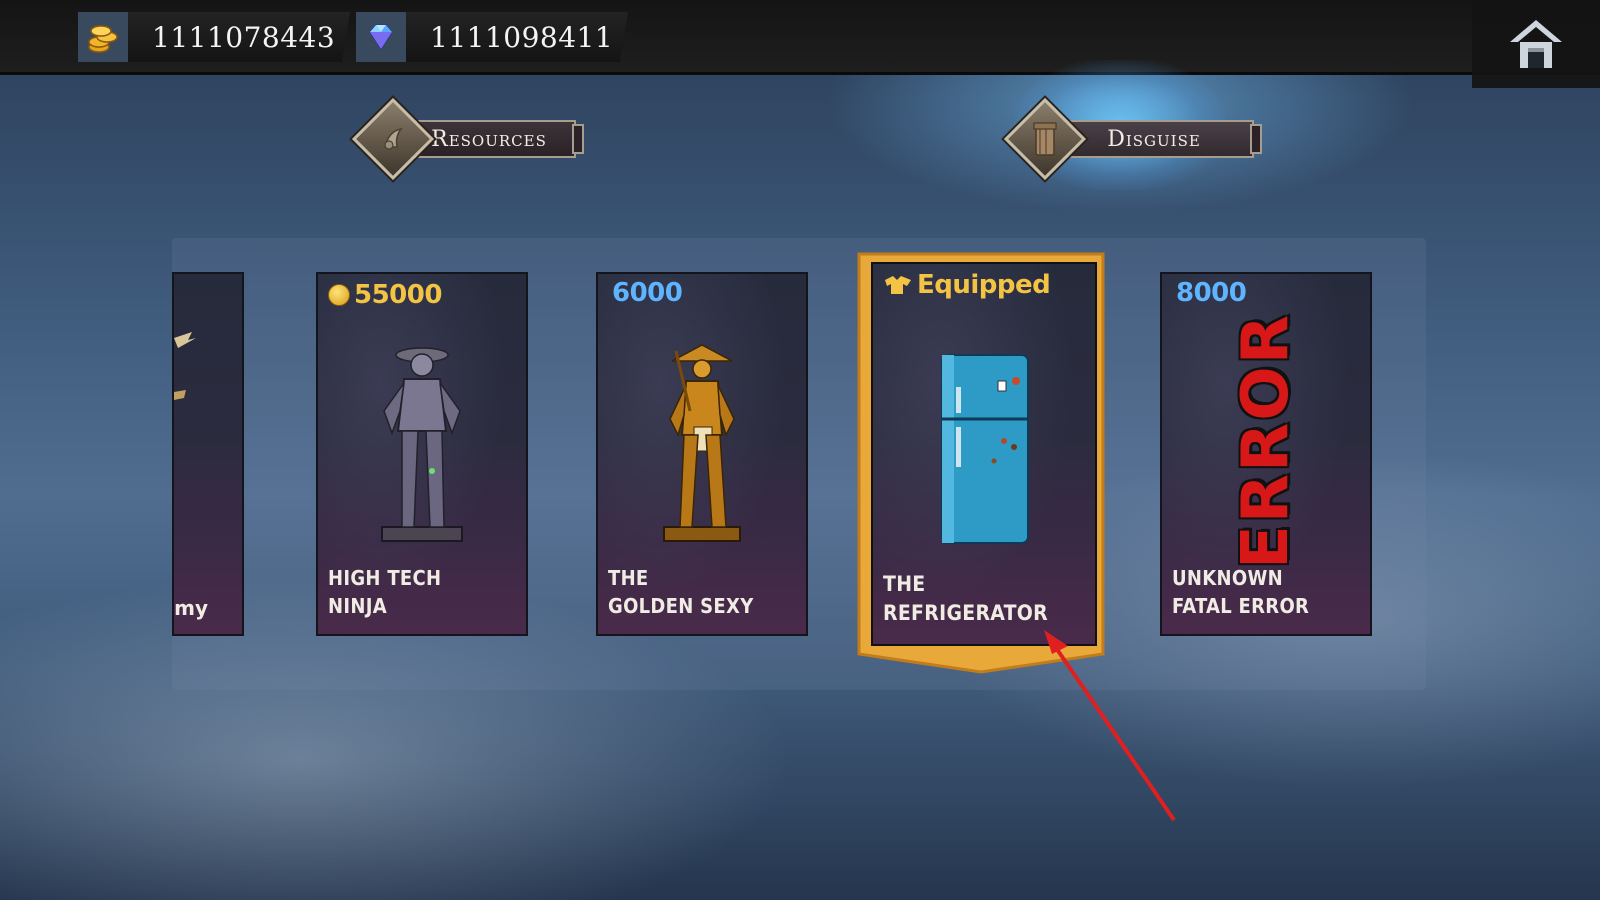 This screenshot has height=900, width=1600. What do you see at coordinates (1211, 293) in the screenshot?
I see `card-price: 8000` at bounding box center [1211, 293].